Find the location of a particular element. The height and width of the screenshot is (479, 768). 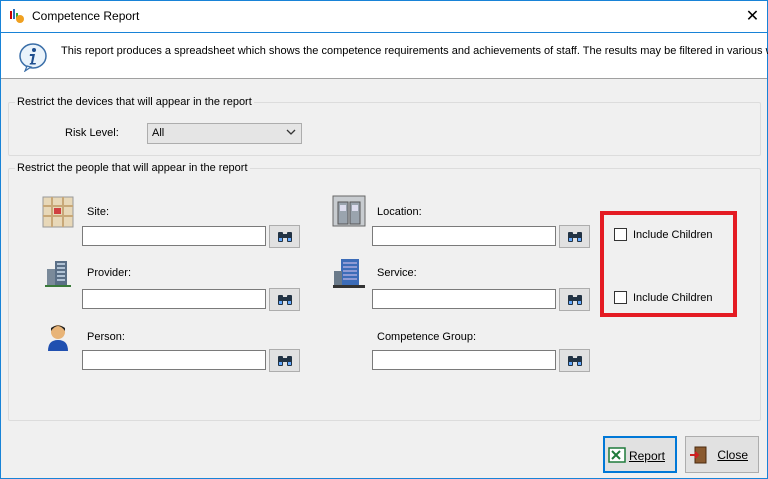

provider-search-button is located at coordinates (284, 299).